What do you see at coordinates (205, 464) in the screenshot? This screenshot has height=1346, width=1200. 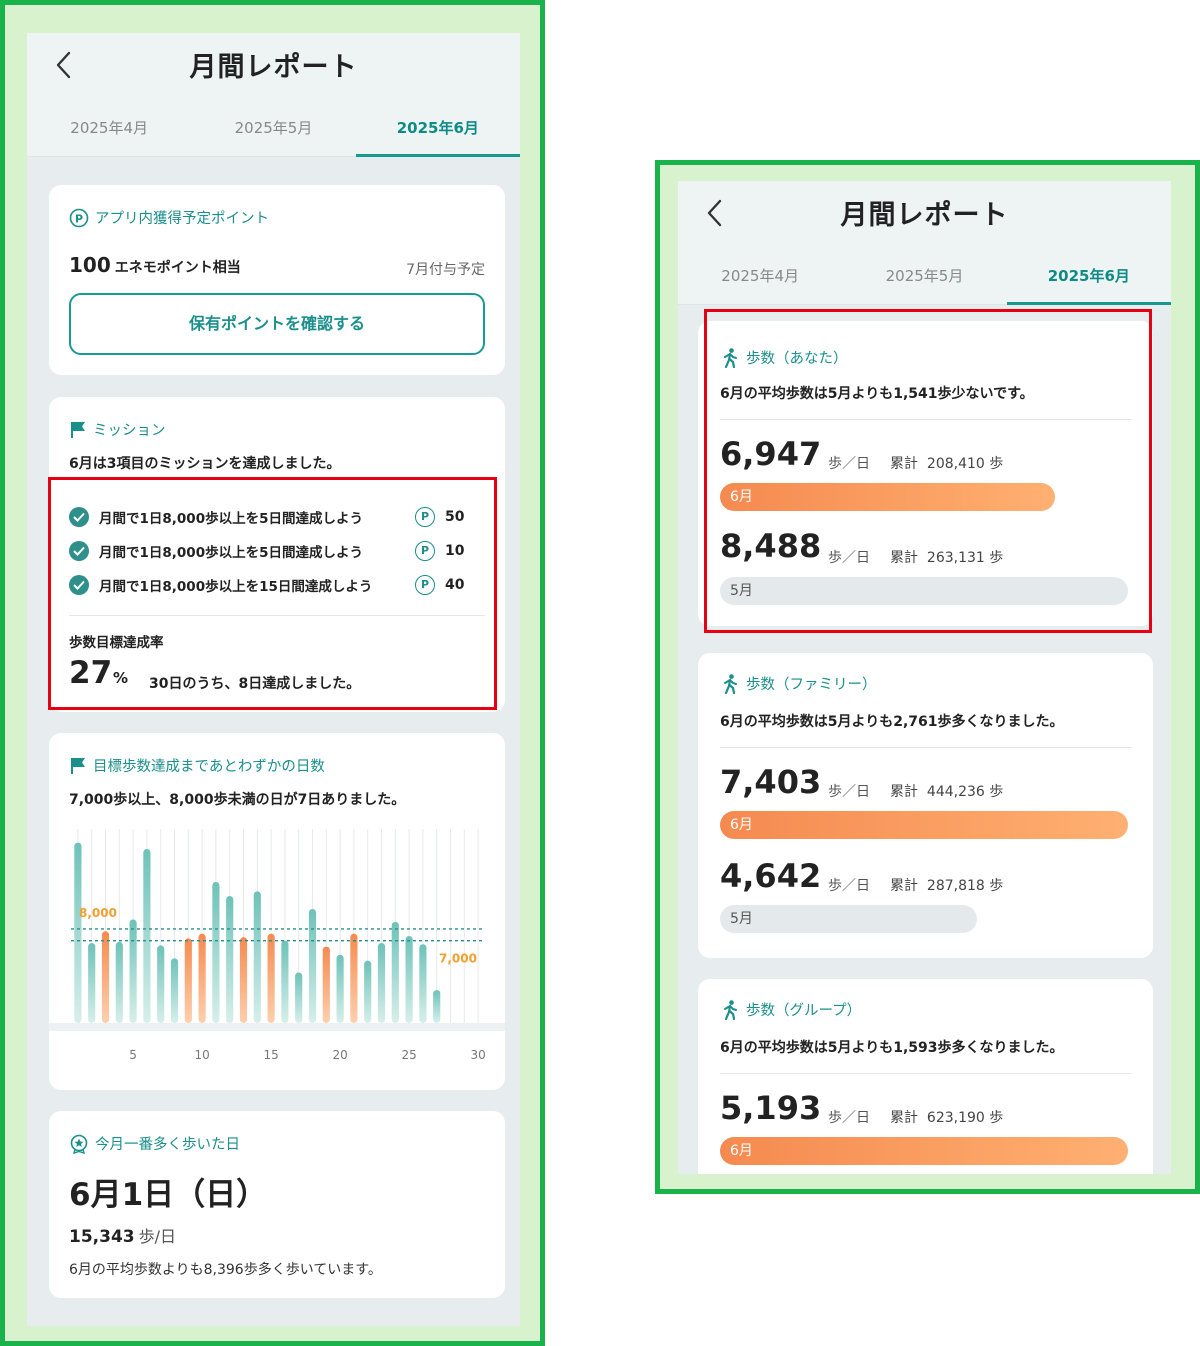 I see `mission-summary: 6月は3項目のミッションを達成しました。` at bounding box center [205, 464].